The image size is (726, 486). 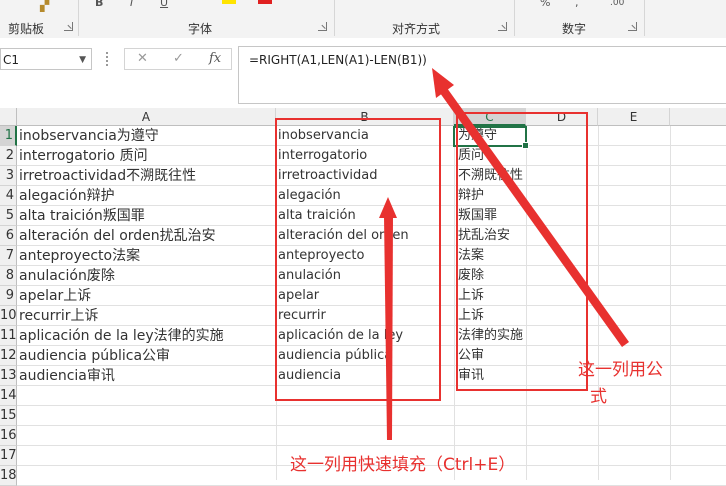 What do you see at coordinates (8, 476) in the screenshot?
I see `row-header: 18` at bounding box center [8, 476].